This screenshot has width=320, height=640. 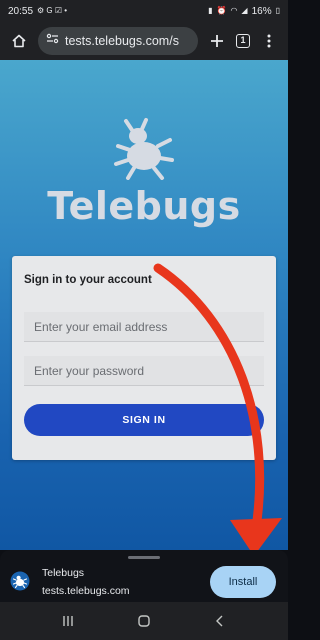 What do you see at coordinates (234, 10) in the screenshot?
I see `wifi-icon: ◠` at bounding box center [234, 10].